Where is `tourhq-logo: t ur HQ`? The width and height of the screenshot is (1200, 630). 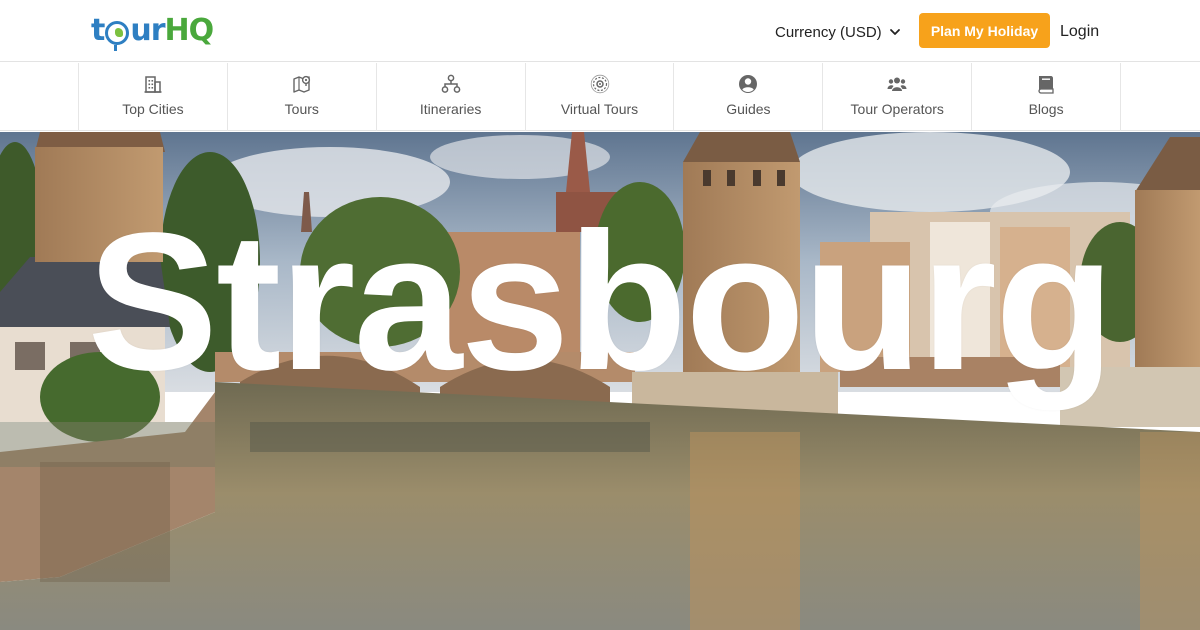
tourhq-logo: t ur HQ is located at coordinates (158, 30).